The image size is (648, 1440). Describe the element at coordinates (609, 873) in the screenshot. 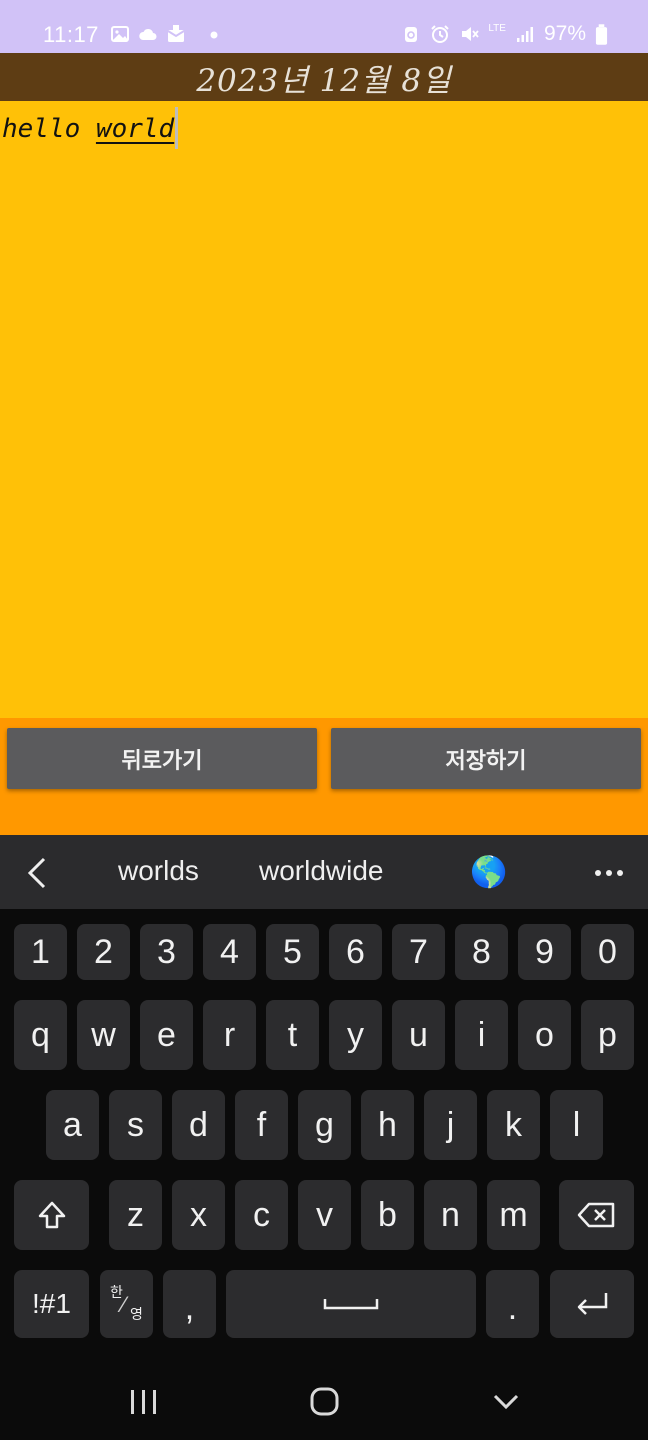

I see `more-options-icon` at that location.